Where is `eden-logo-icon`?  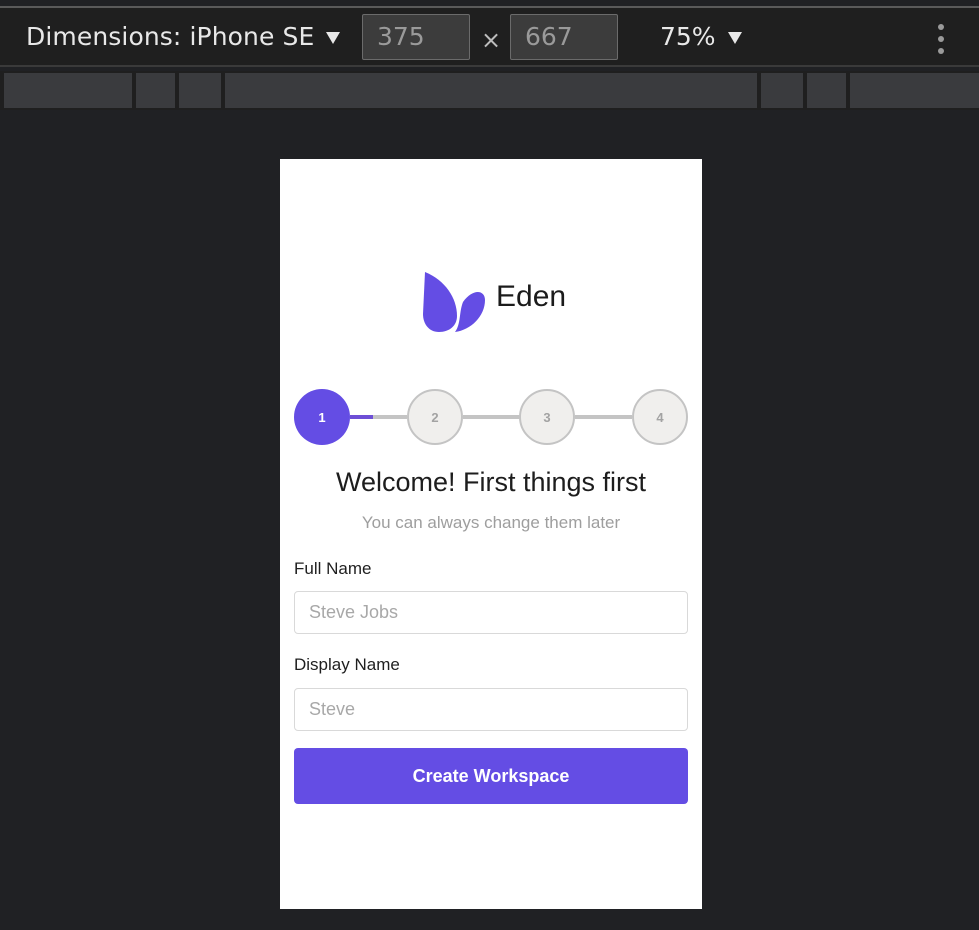 eden-logo-icon is located at coordinates (454, 302).